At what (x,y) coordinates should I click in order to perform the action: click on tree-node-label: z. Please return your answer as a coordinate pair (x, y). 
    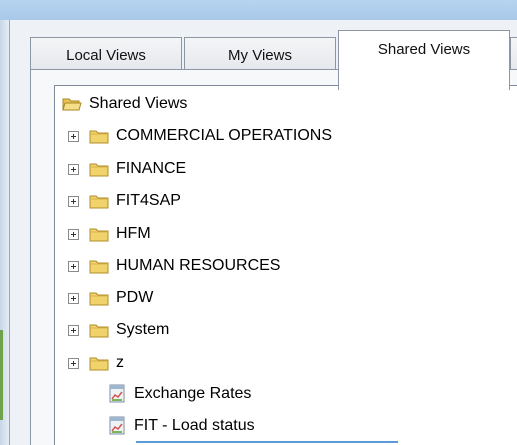
    Looking at the image, I should click on (120, 362).